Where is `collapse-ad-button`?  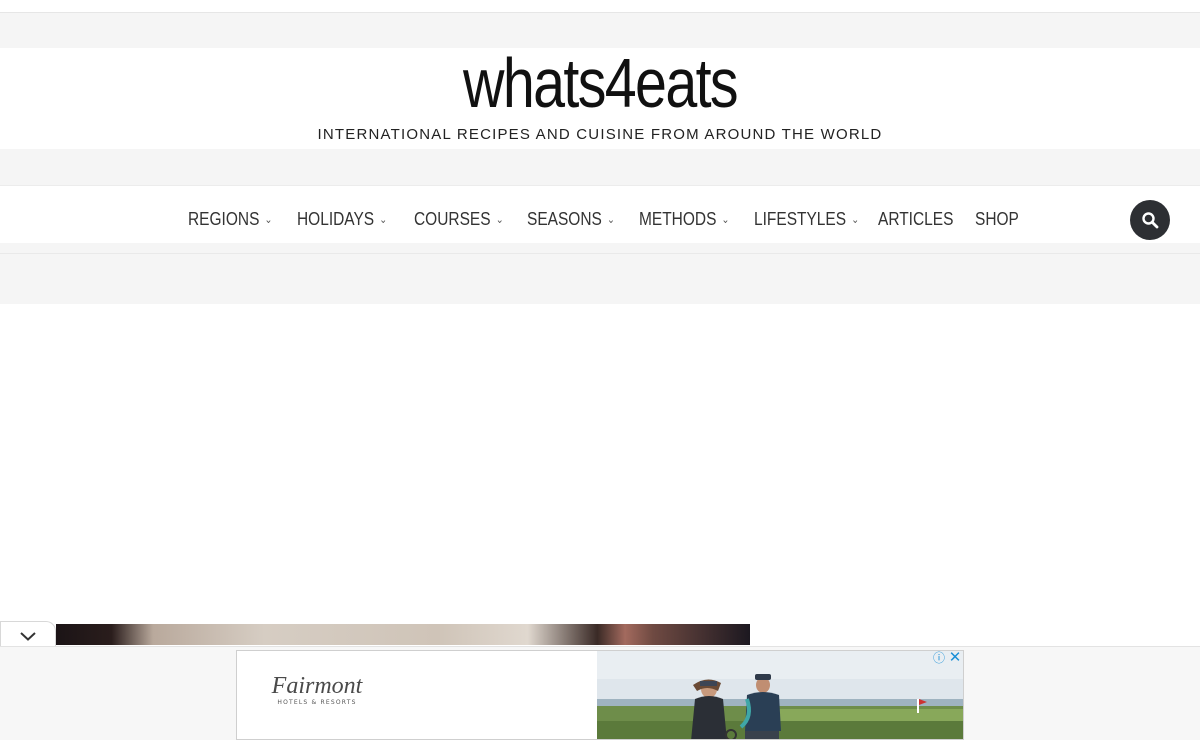 collapse-ad-button is located at coordinates (28, 635).